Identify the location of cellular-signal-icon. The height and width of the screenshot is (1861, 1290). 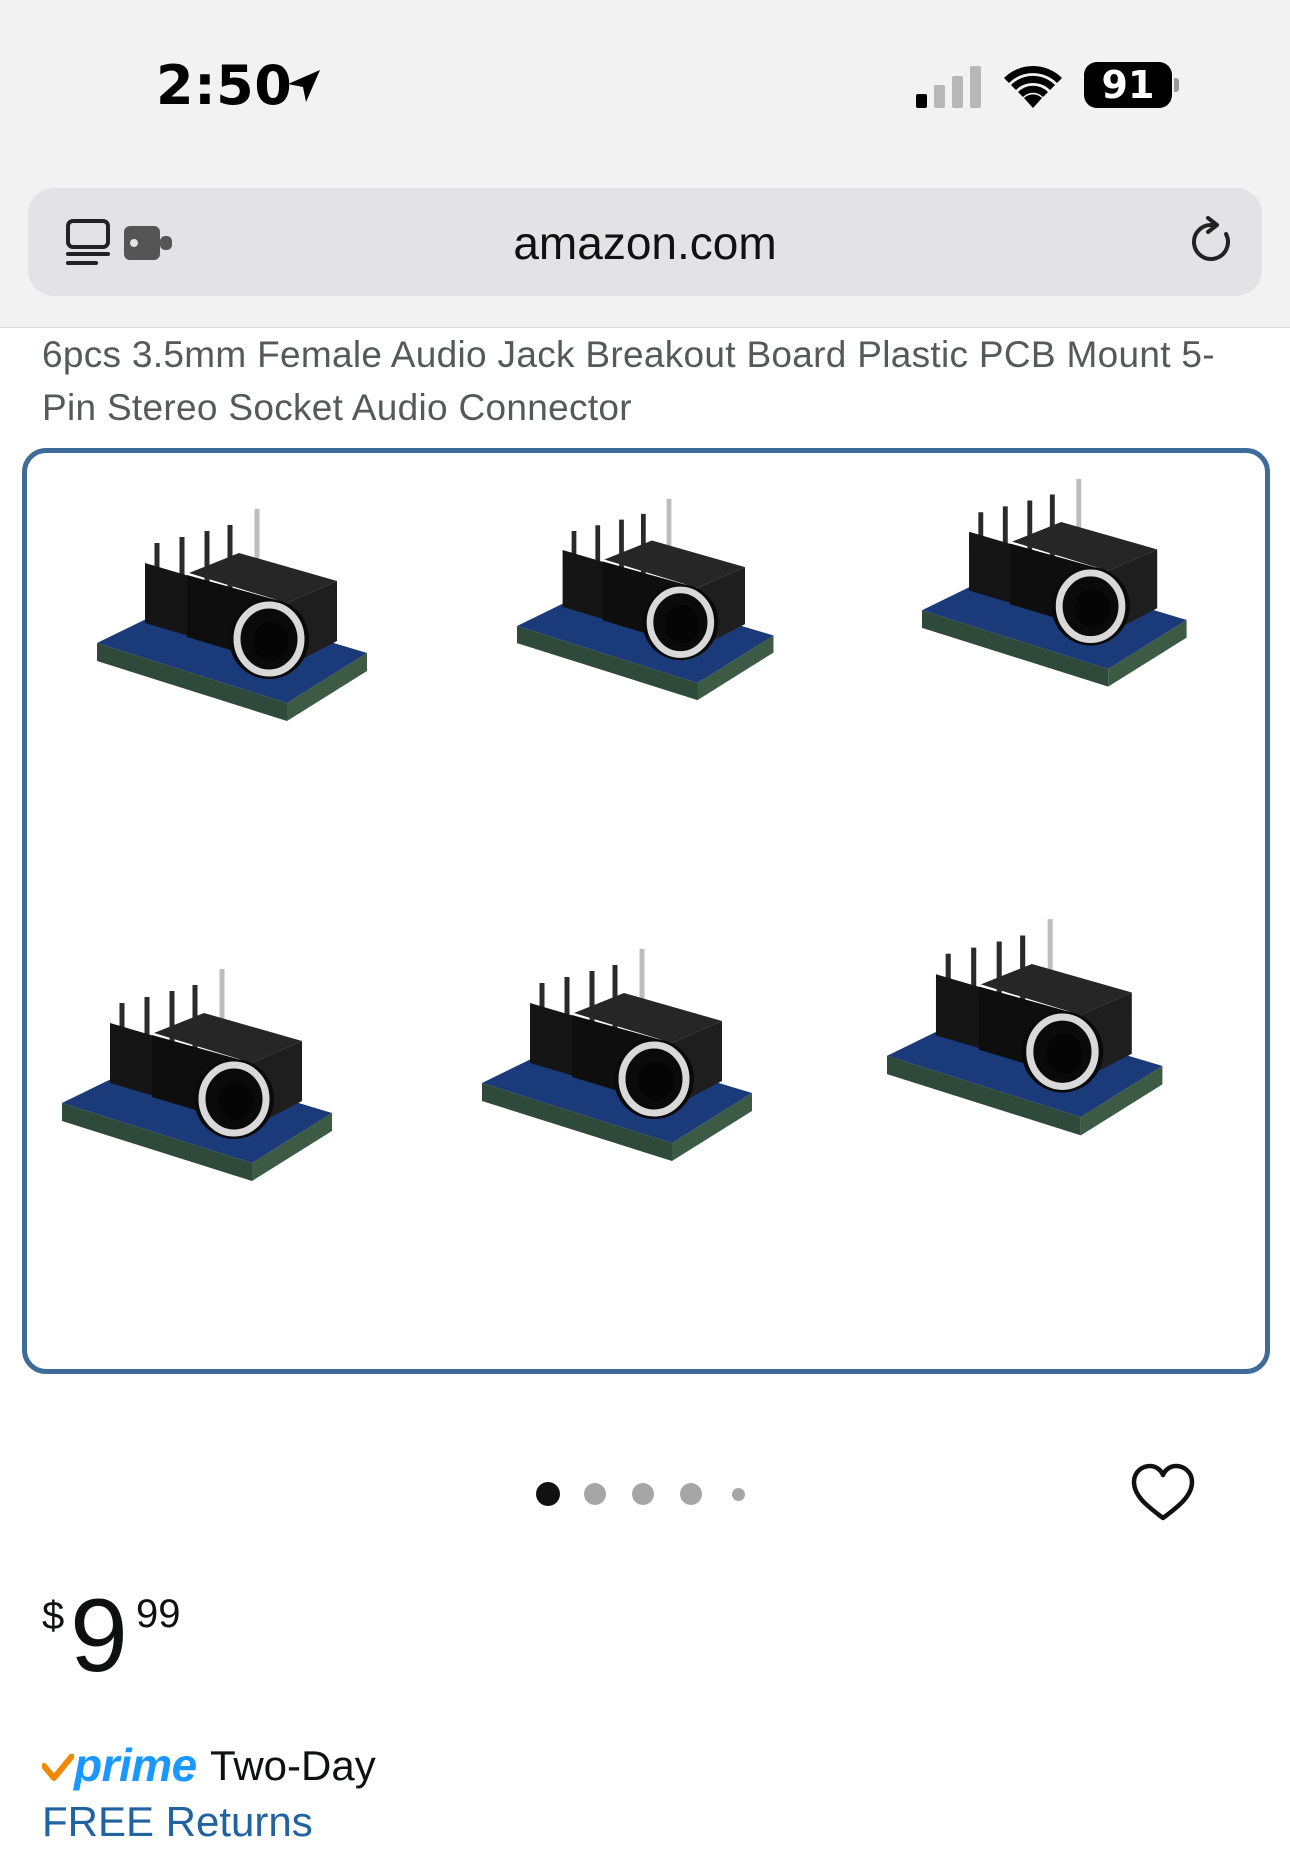
(948, 87).